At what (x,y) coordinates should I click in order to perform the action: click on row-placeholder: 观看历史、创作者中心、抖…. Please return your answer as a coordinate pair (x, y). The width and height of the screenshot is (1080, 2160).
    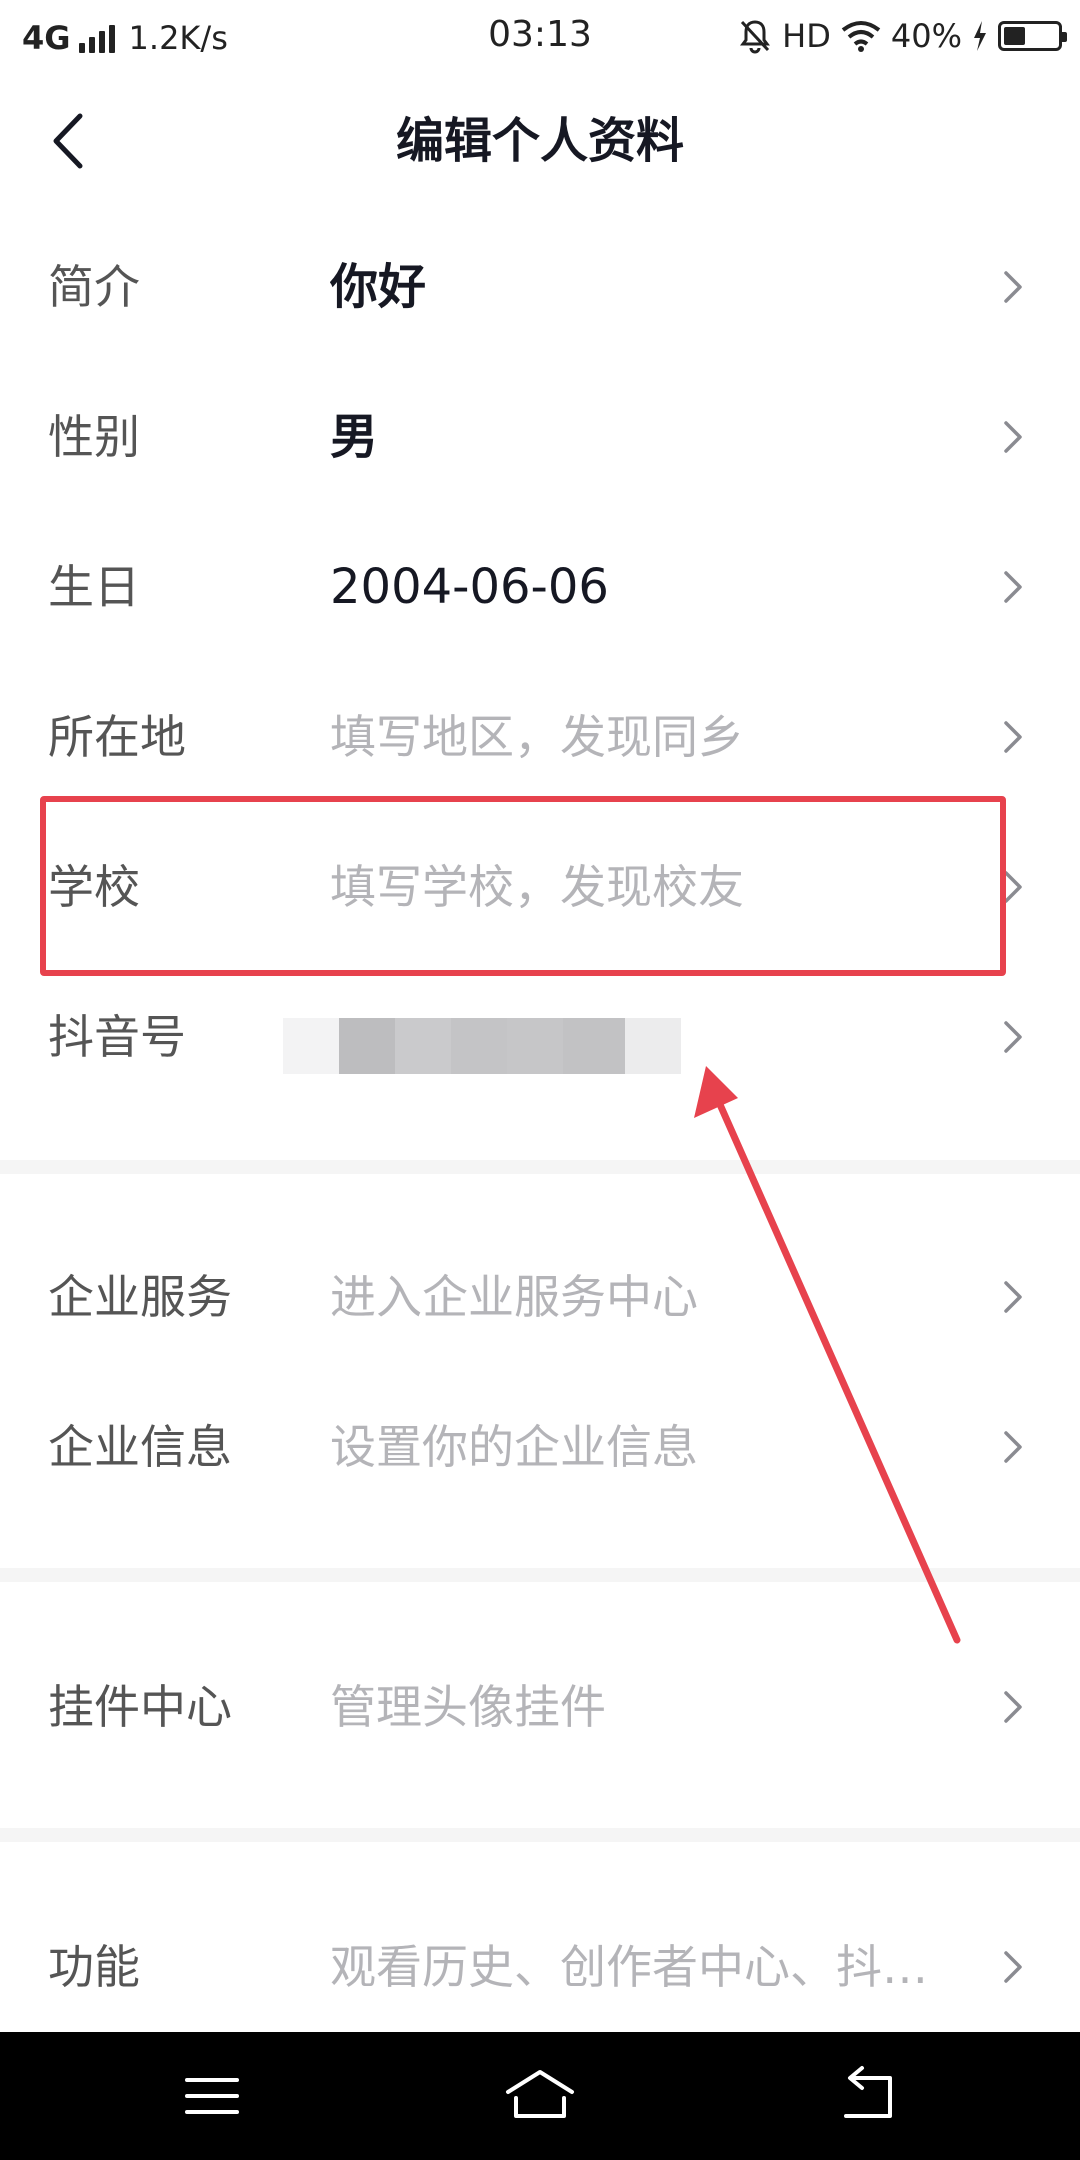
    Looking at the image, I should click on (629, 1967).